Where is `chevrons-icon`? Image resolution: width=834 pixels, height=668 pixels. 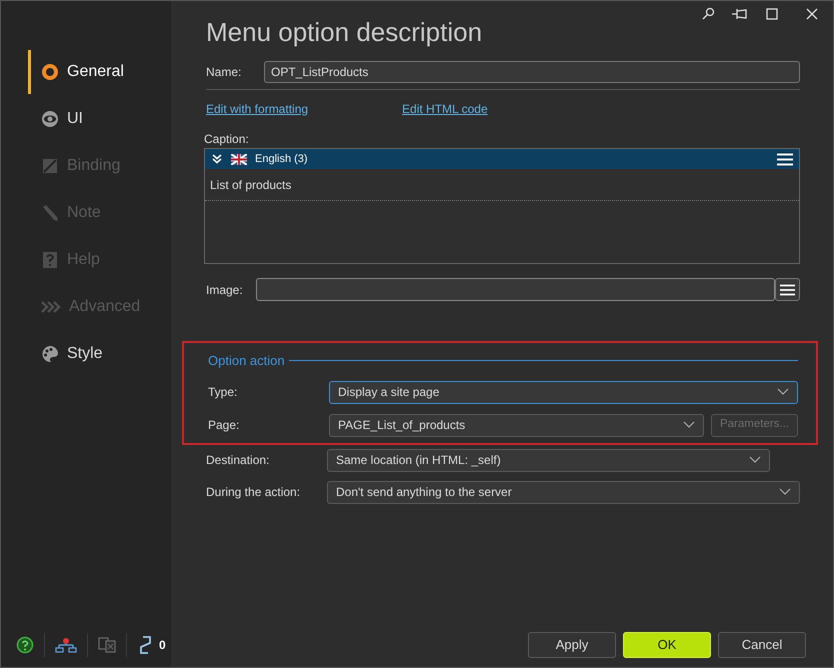
chevrons-icon is located at coordinates (51, 307).